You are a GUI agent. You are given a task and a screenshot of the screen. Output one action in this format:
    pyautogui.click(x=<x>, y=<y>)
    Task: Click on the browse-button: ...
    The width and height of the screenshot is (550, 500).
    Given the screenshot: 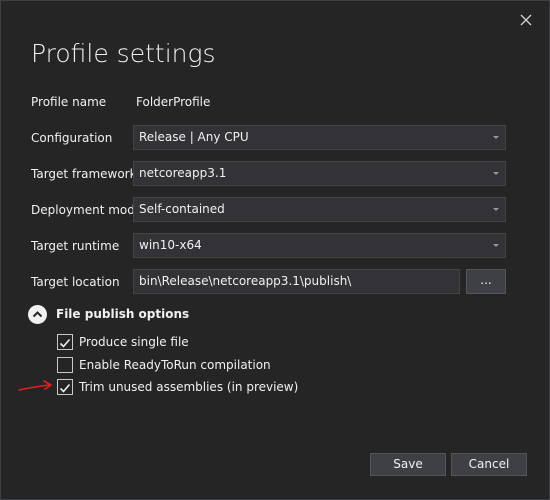 What is the action you would take?
    pyautogui.click(x=486, y=281)
    